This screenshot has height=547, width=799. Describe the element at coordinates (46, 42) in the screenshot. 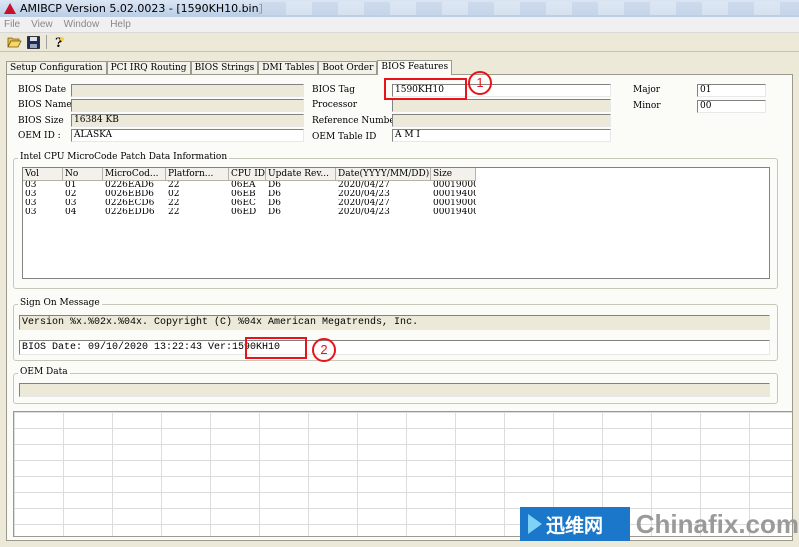

I see `toolbar-separator` at that location.